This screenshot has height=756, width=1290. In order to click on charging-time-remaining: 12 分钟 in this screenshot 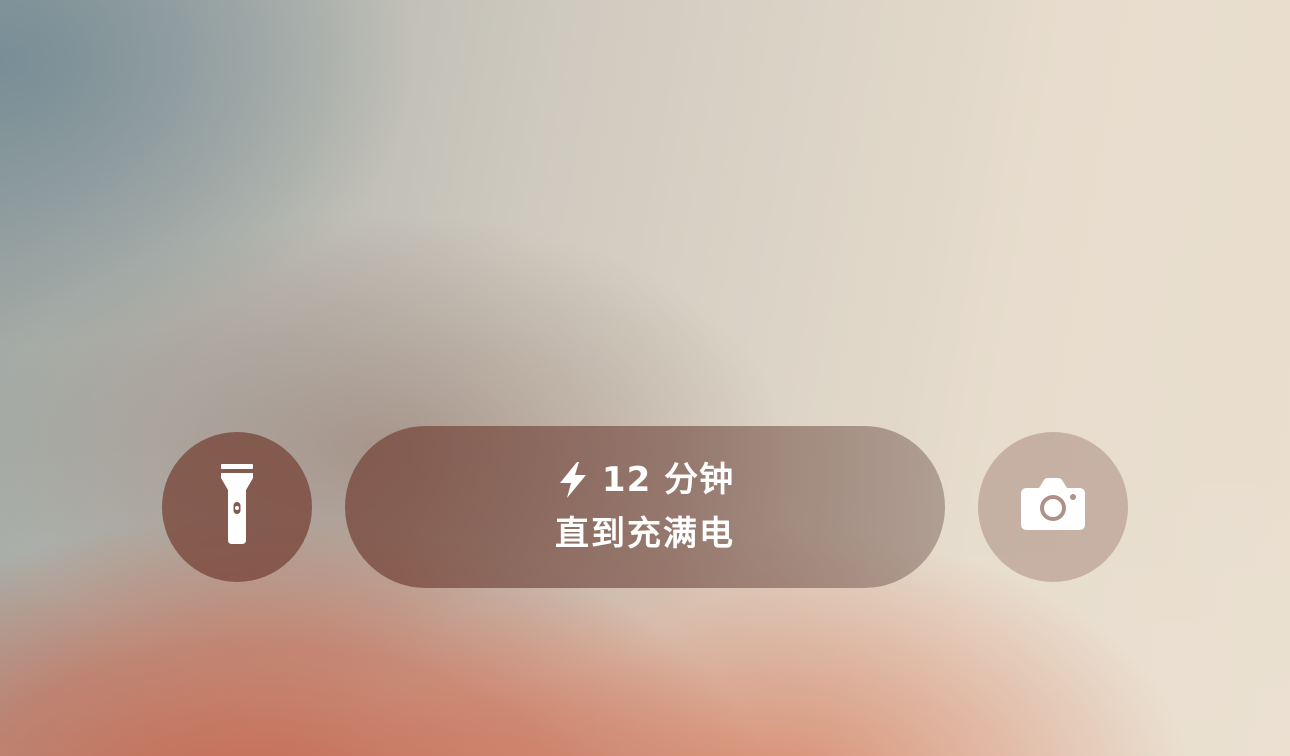, I will do `click(668, 480)`.